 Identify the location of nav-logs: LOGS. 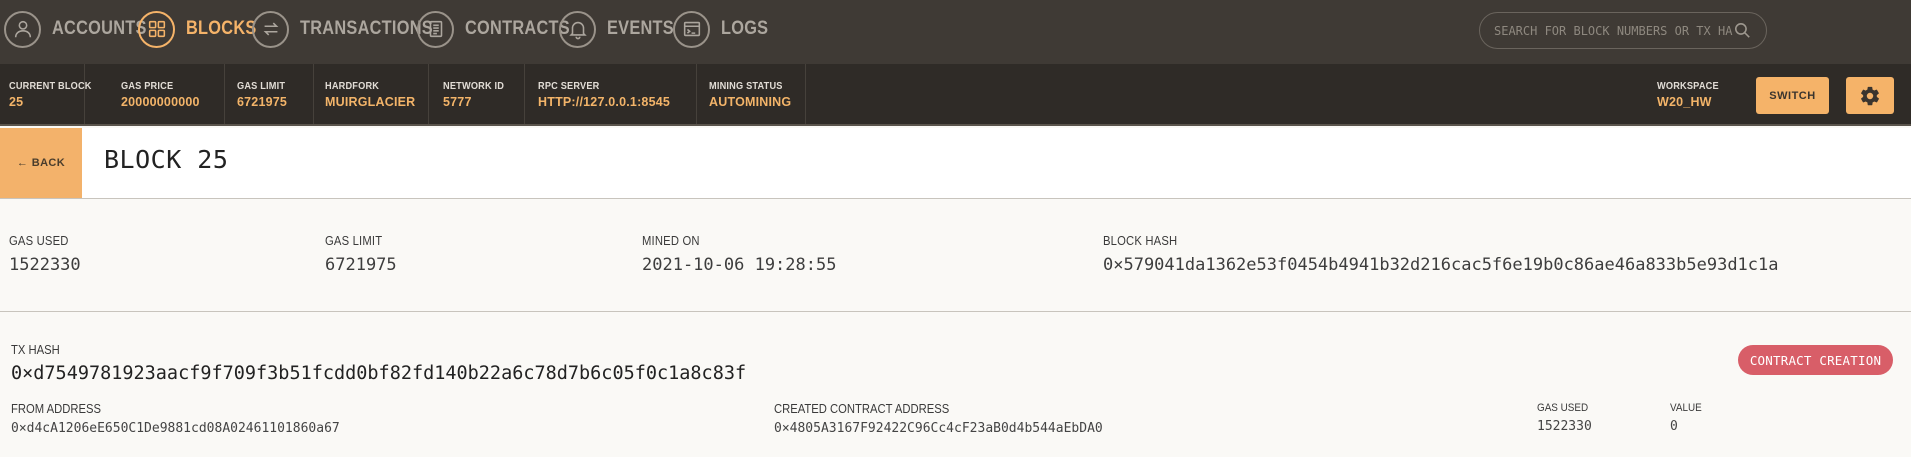
(724, 29).